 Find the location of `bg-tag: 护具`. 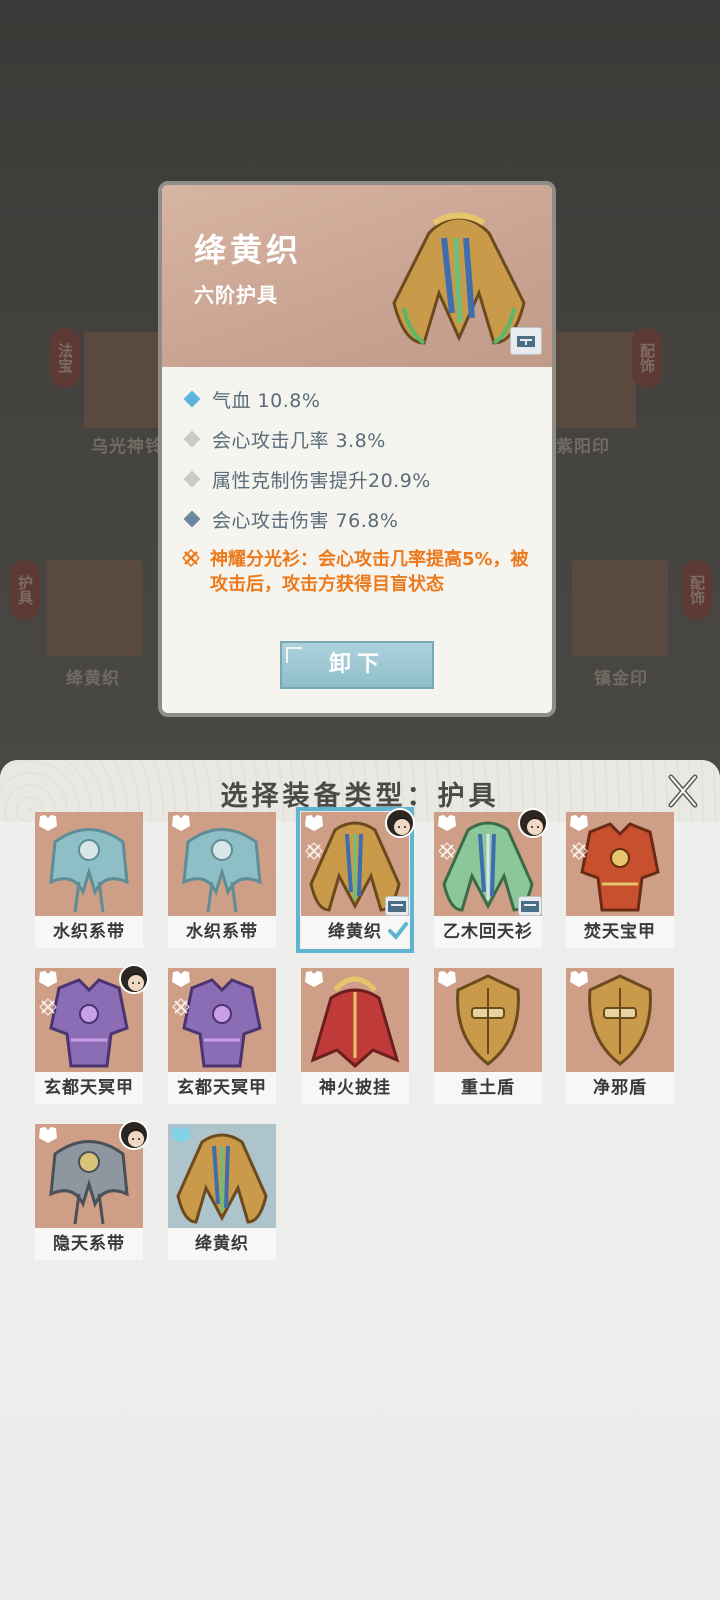

bg-tag: 护具 is located at coordinates (25, 590).